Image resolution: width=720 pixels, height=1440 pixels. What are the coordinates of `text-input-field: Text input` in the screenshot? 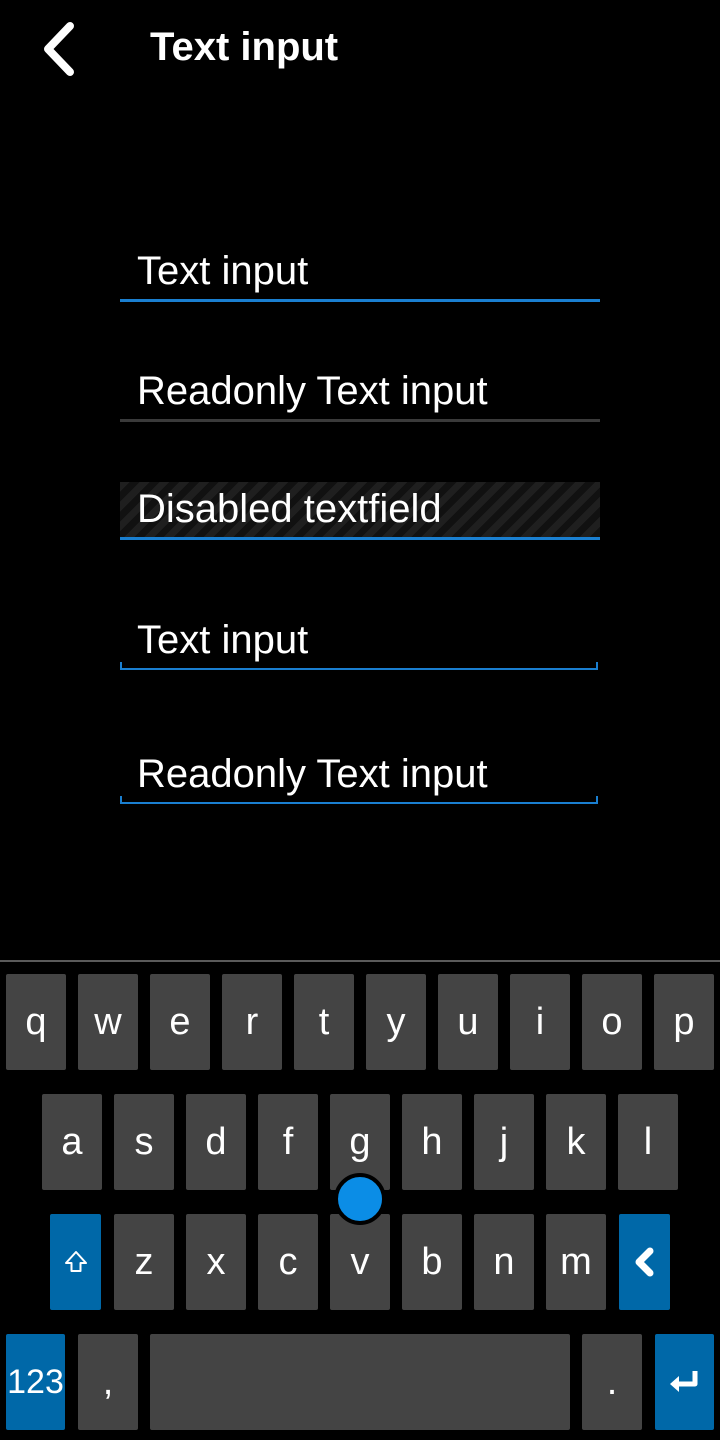 It's located at (360, 273).